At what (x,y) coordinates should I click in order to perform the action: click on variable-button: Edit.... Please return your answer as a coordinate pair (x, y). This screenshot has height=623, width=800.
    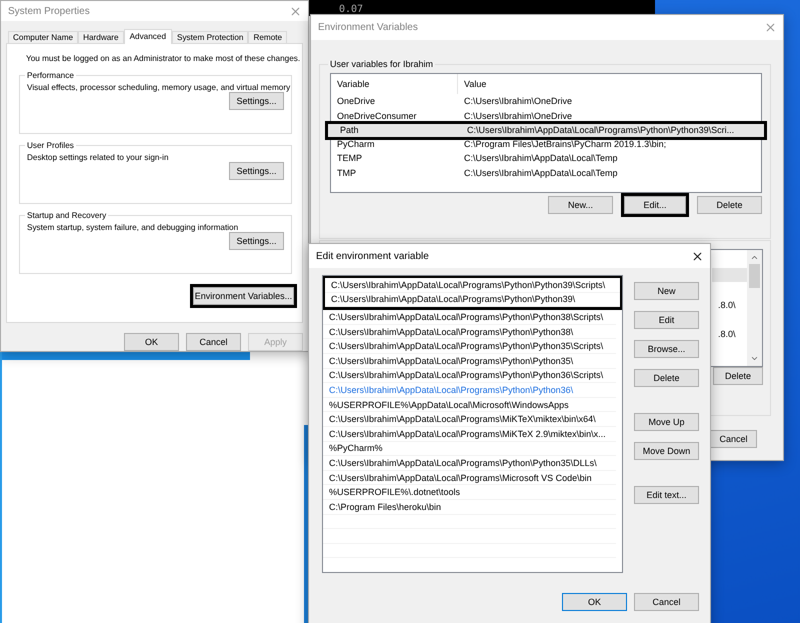
    Looking at the image, I should click on (655, 205).